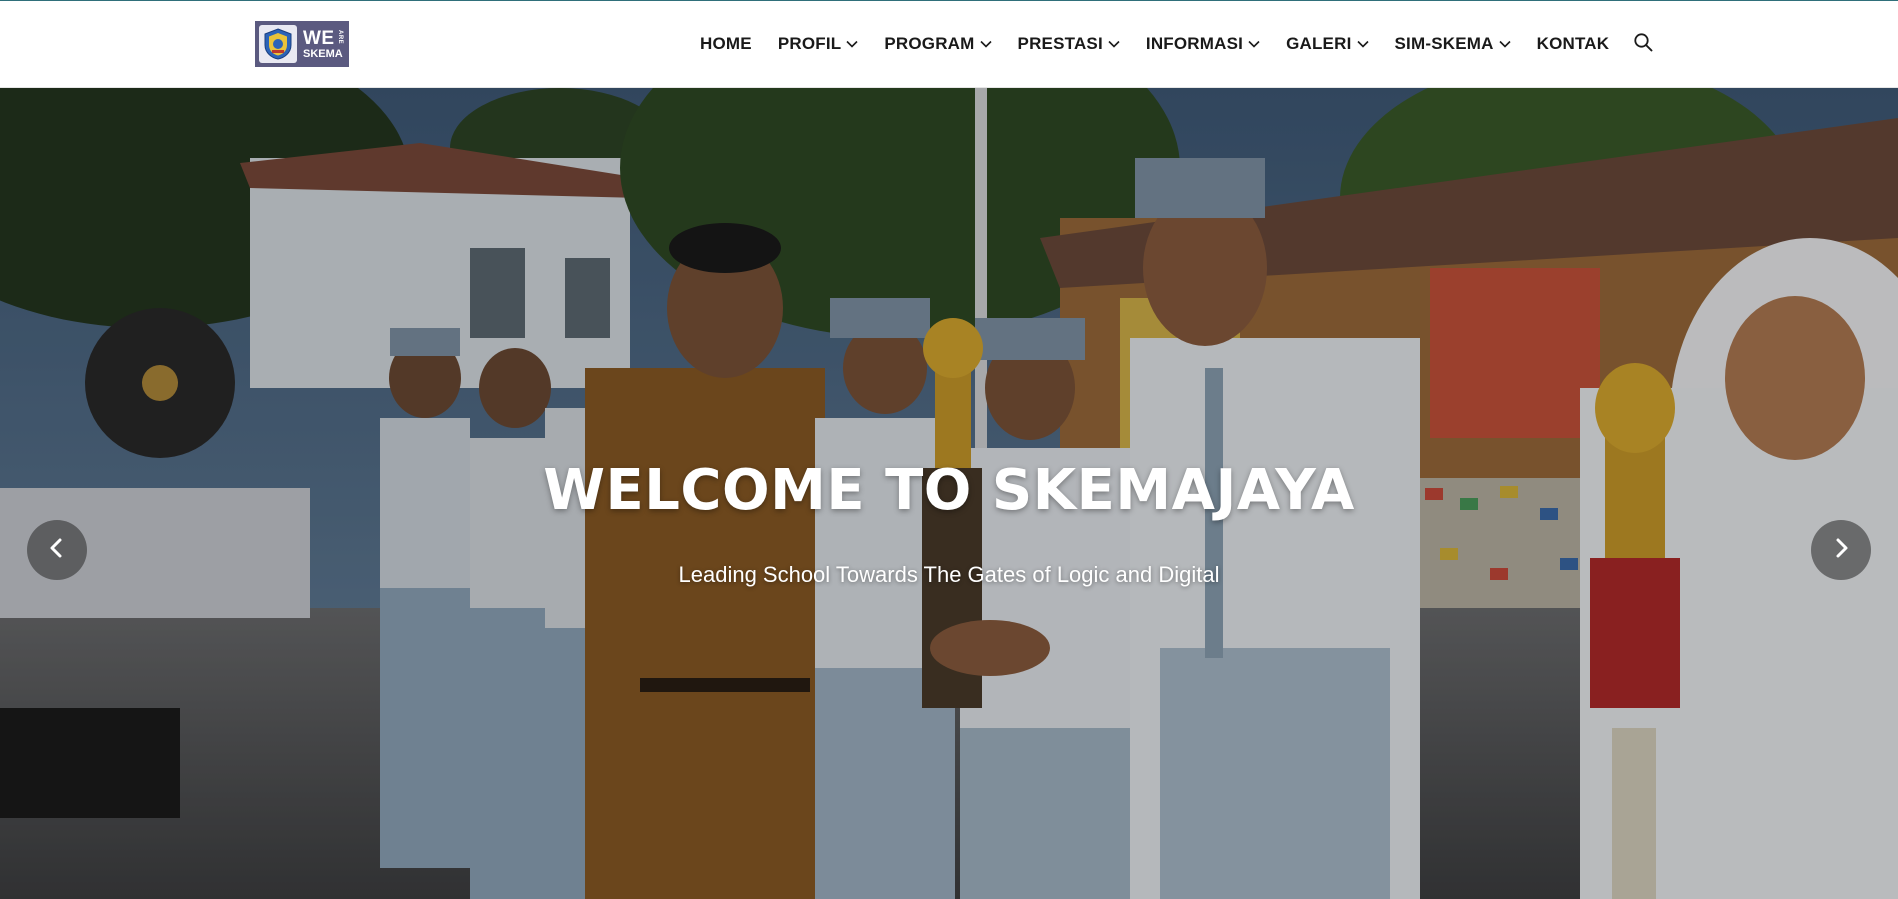 The image size is (1898, 899). What do you see at coordinates (340, 36) in the screenshot?
I see `logo-small-text: ARE` at bounding box center [340, 36].